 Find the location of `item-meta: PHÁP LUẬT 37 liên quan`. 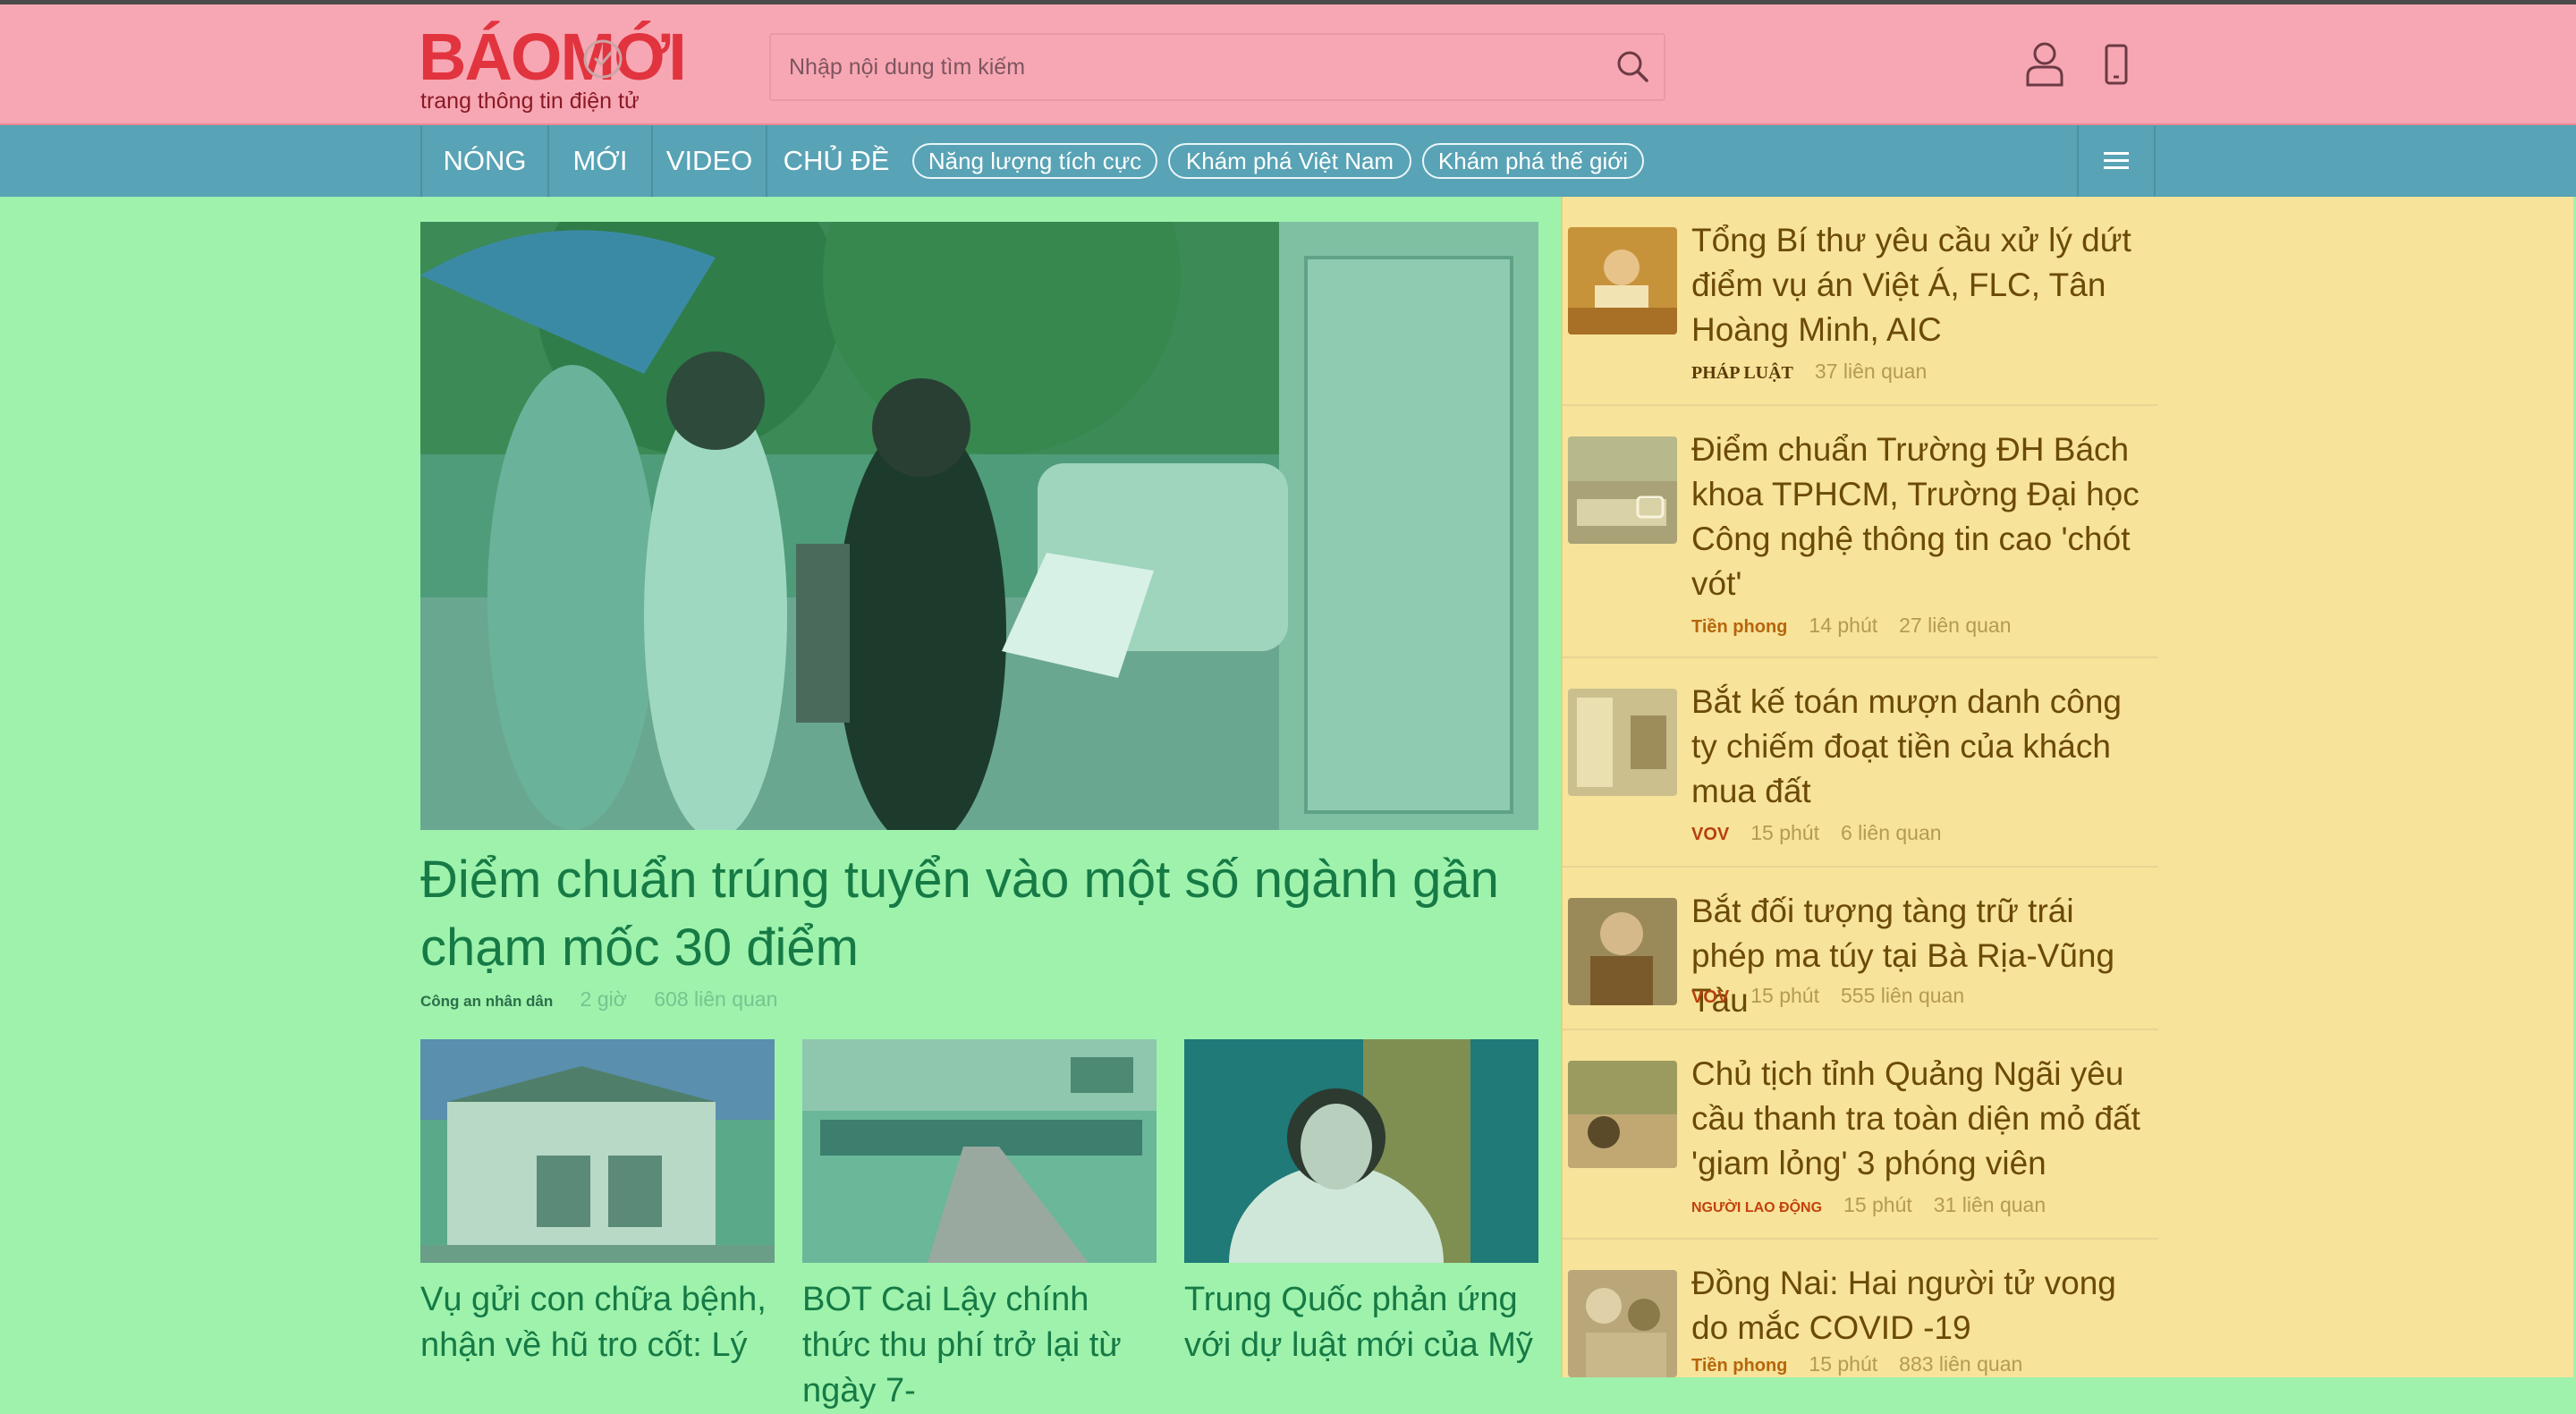

item-meta: PHÁP LUẬT 37 liên quan is located at coordinates (1819, 372).